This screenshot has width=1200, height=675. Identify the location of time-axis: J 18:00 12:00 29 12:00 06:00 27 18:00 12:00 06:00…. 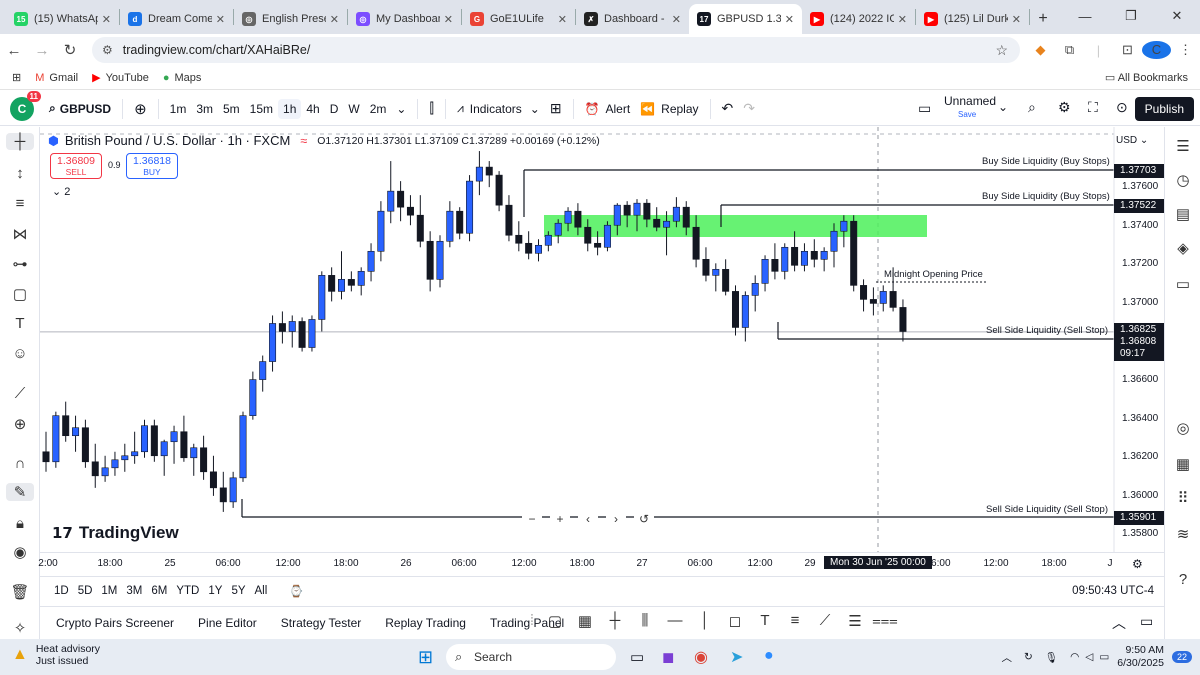
(601, 563).